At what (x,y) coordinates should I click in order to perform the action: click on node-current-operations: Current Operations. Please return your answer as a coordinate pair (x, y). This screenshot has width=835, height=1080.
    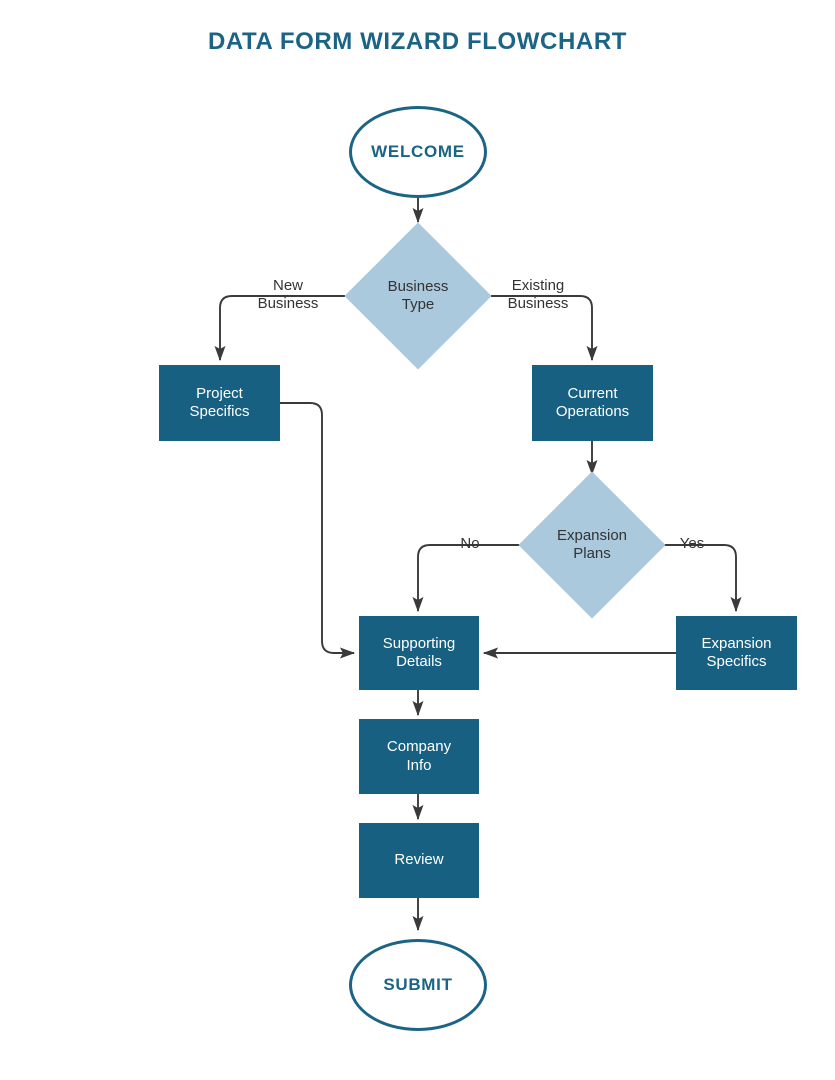
    Looking at the image, I should click on (592, 403).